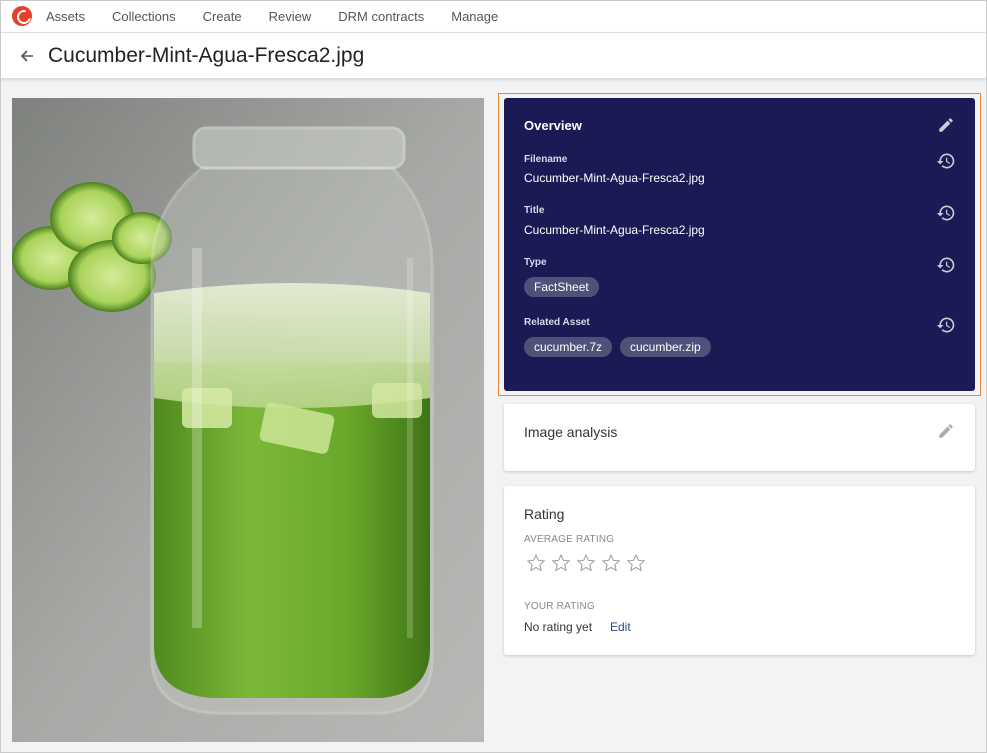 The width and height of the screenshot is (987, 753). What do you see at coordinates (535, 262) in the screenshot?
I see `type-label: Type` at bounding box center [535, 262].